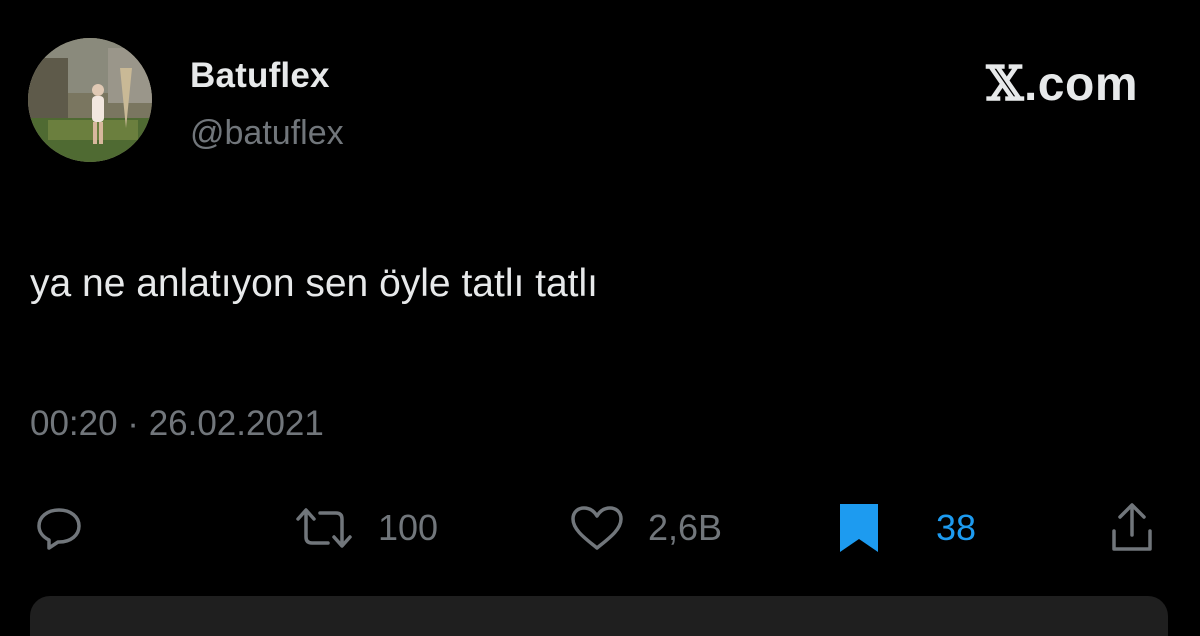 The width and height of the screenshot is (1200, 636). I want to click on reply-icon, so click(59, 529).